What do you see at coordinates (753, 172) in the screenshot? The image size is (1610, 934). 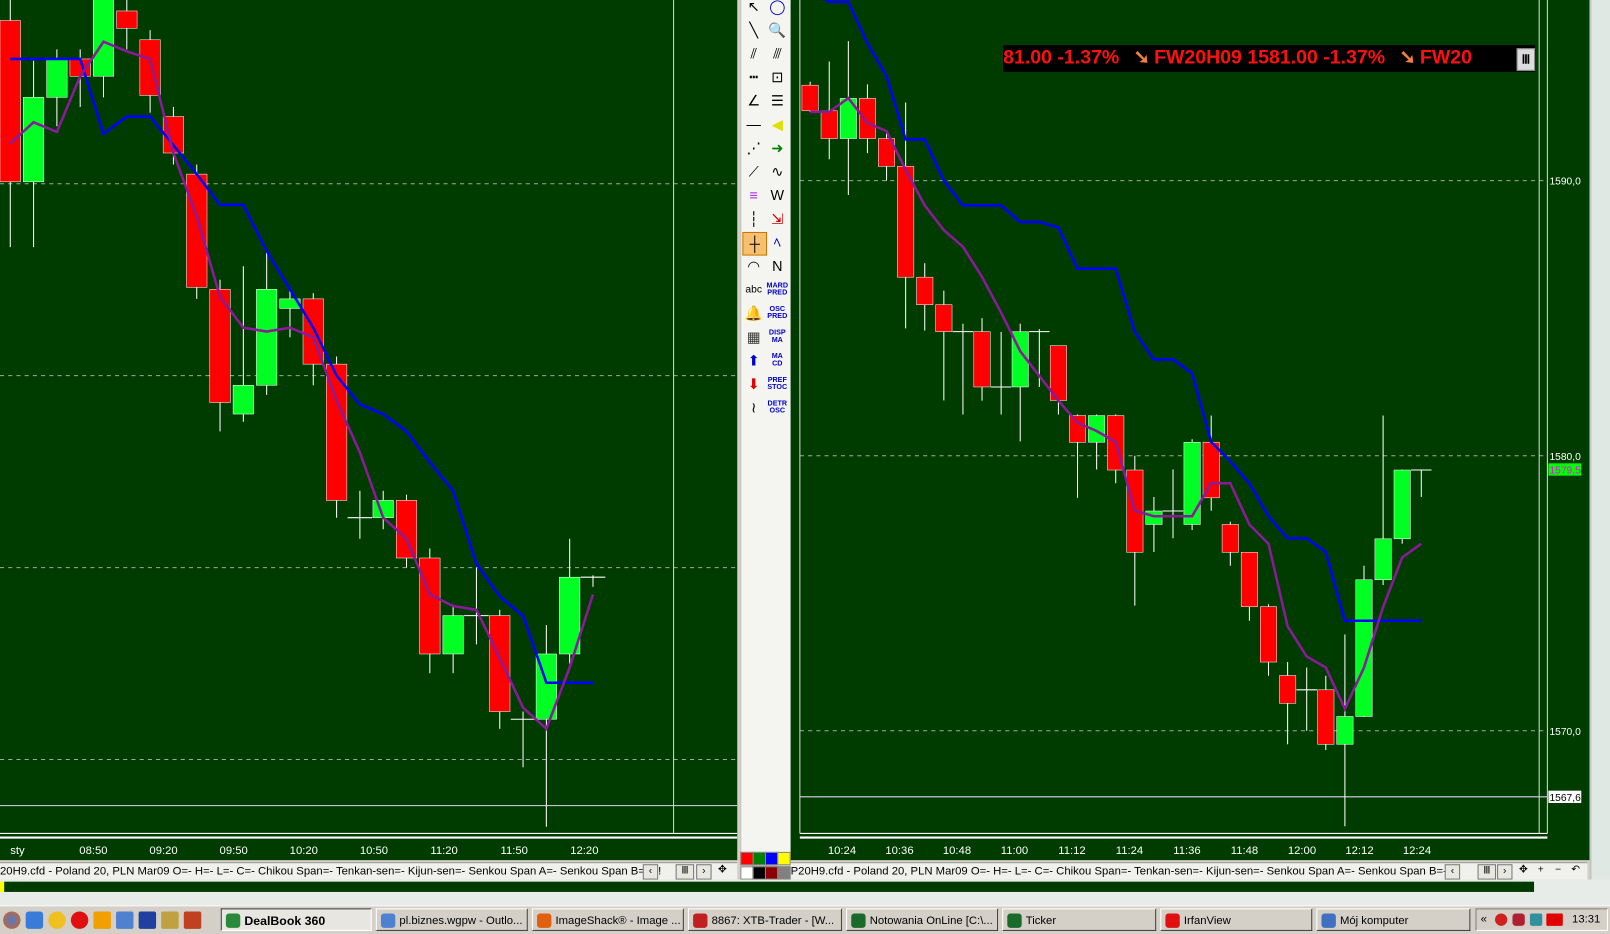 I see `trend-levels-icon: ⟋` at bounding box center [753, 172].